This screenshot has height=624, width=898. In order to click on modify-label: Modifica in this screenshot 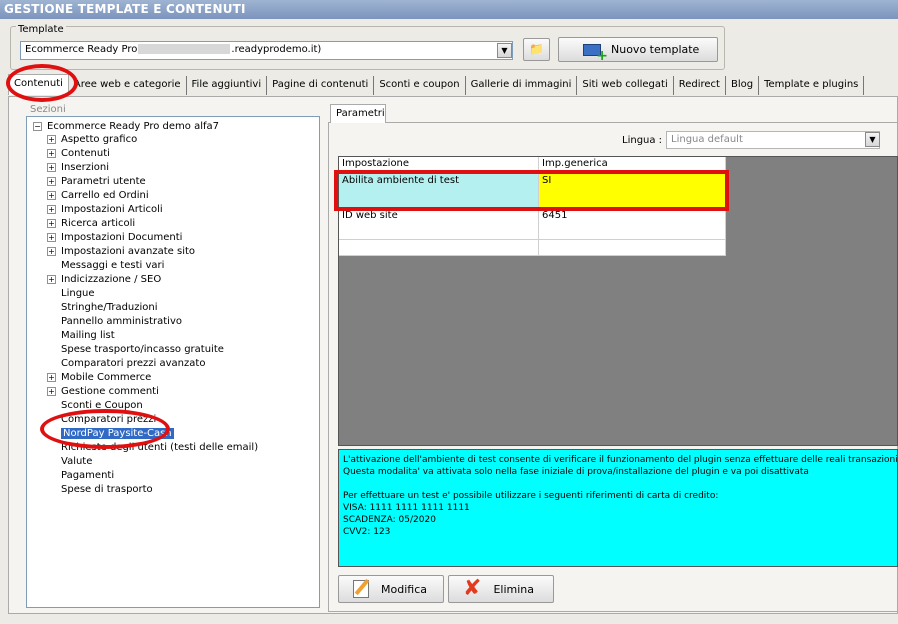, I will do `click(404, 589)`.